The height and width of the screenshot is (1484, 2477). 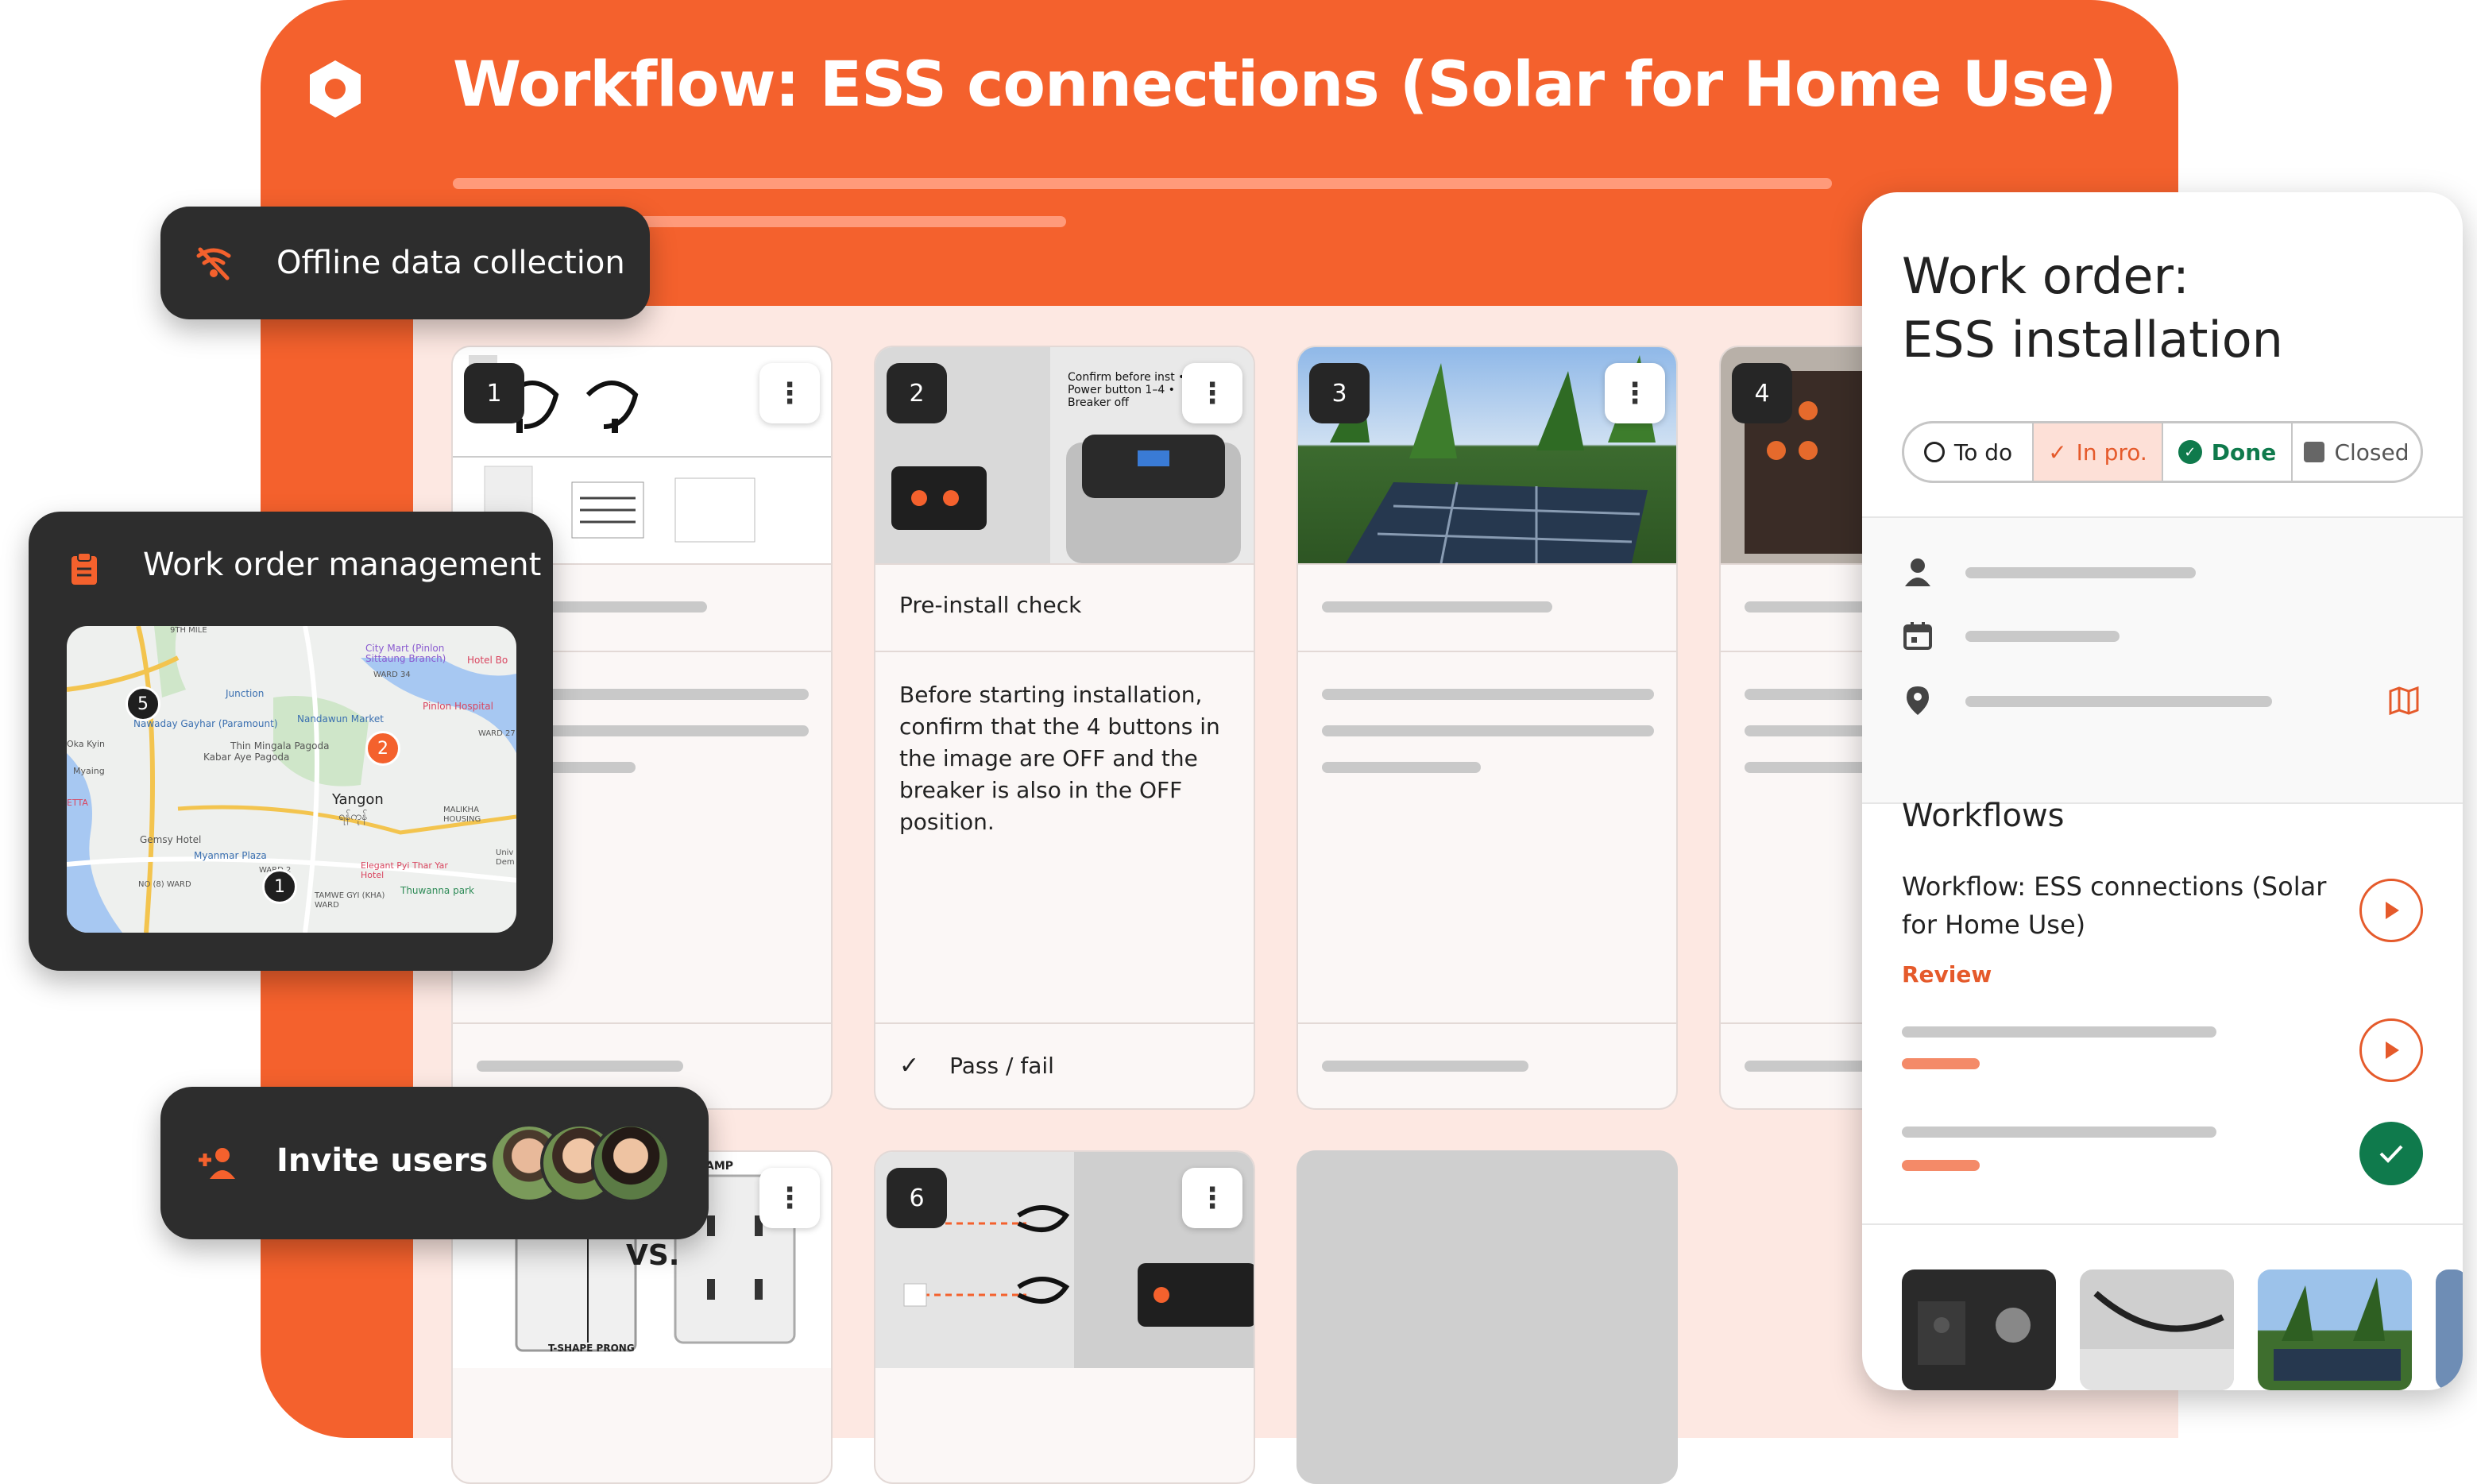 What do you see at coordinates (2404, 700) in the screenshot?
I see `map-icon` at bounding box center [2404, 700].